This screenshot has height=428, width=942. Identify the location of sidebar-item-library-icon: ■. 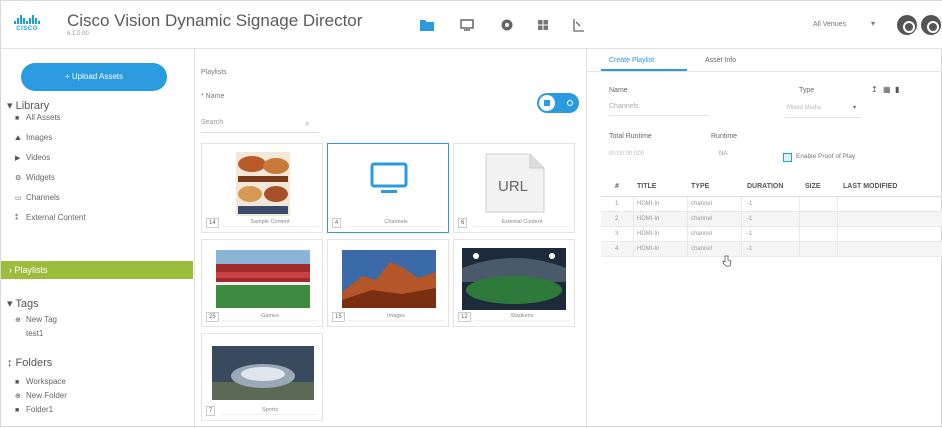
(17, 118).